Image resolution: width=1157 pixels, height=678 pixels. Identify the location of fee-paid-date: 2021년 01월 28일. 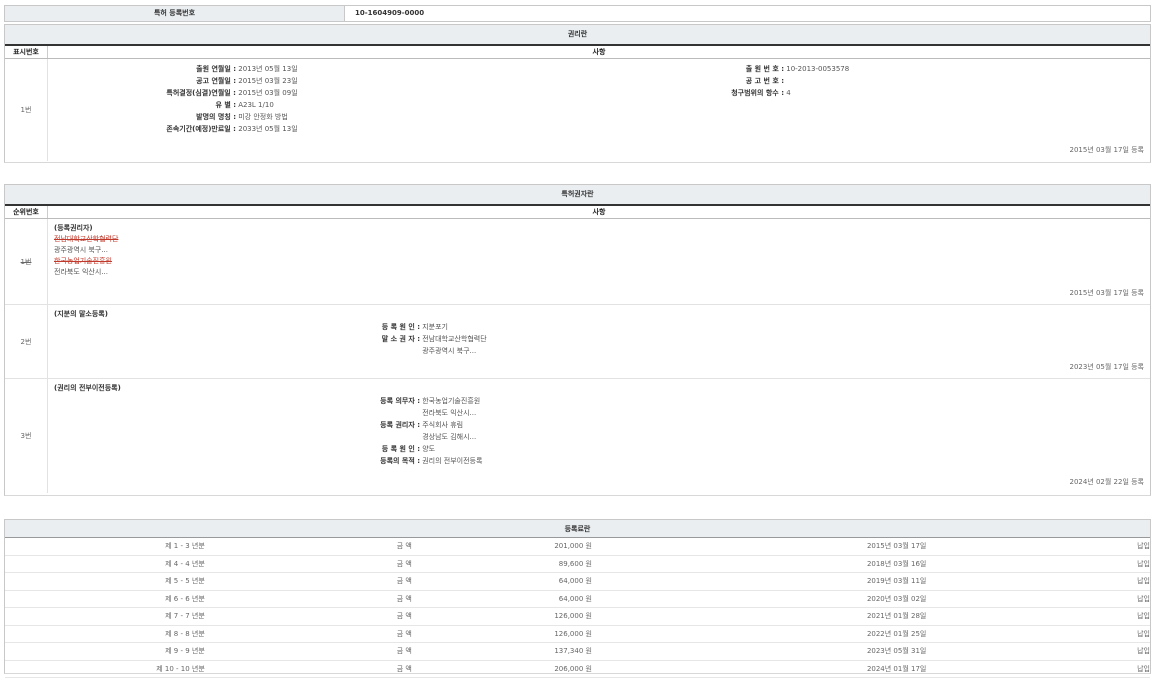
(759, 617).